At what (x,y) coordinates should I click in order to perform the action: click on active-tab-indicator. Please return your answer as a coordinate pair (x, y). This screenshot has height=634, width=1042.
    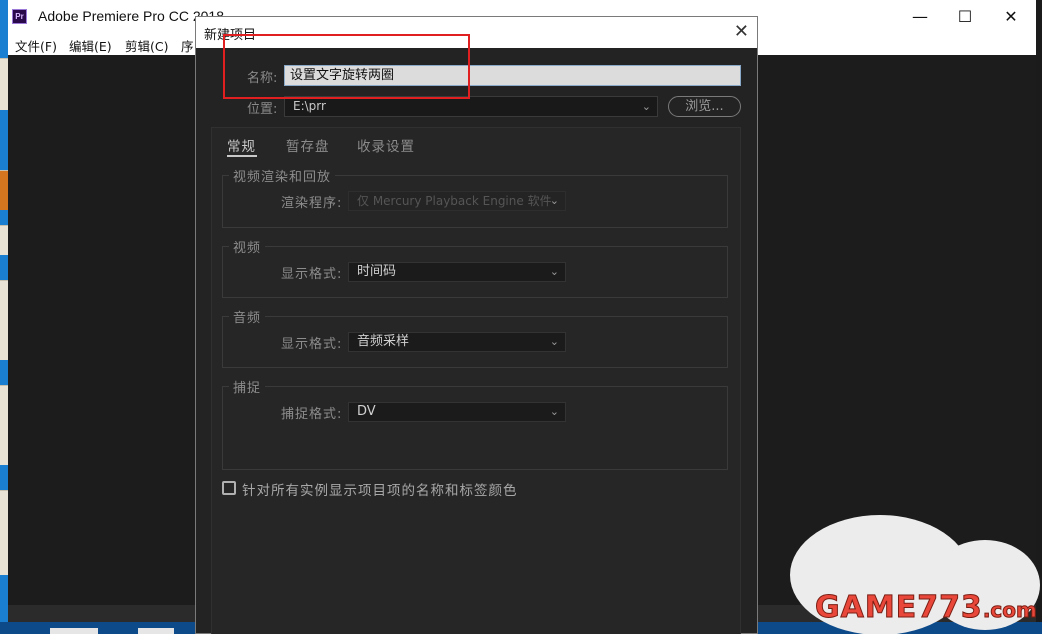
    Looking at the image, I should click on (242, 156).